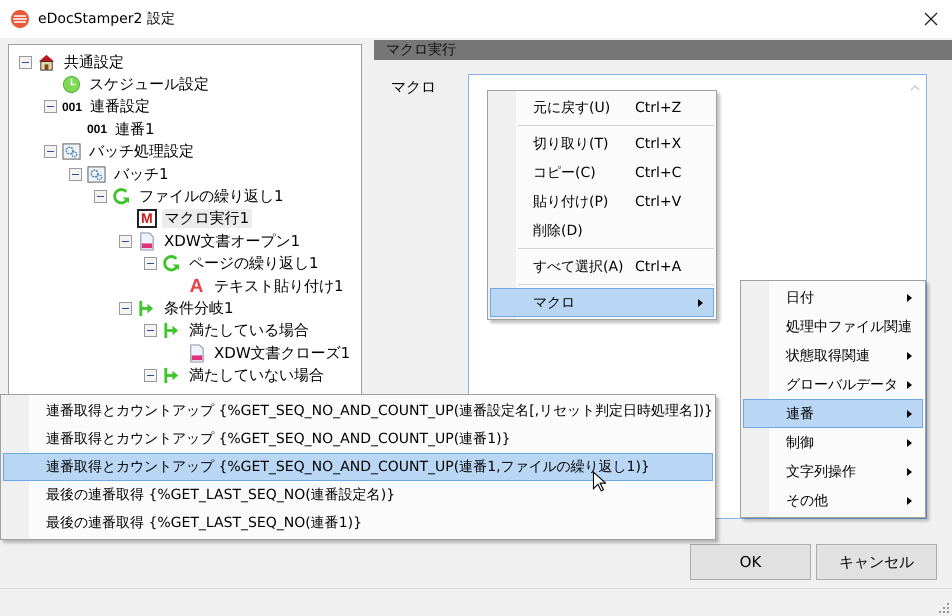 The image size is (952, 616). What do you see at coordinates (833, 471) in the screenshot?
I see `menu-item: 文字列操作` at bounding box center [833, 471].